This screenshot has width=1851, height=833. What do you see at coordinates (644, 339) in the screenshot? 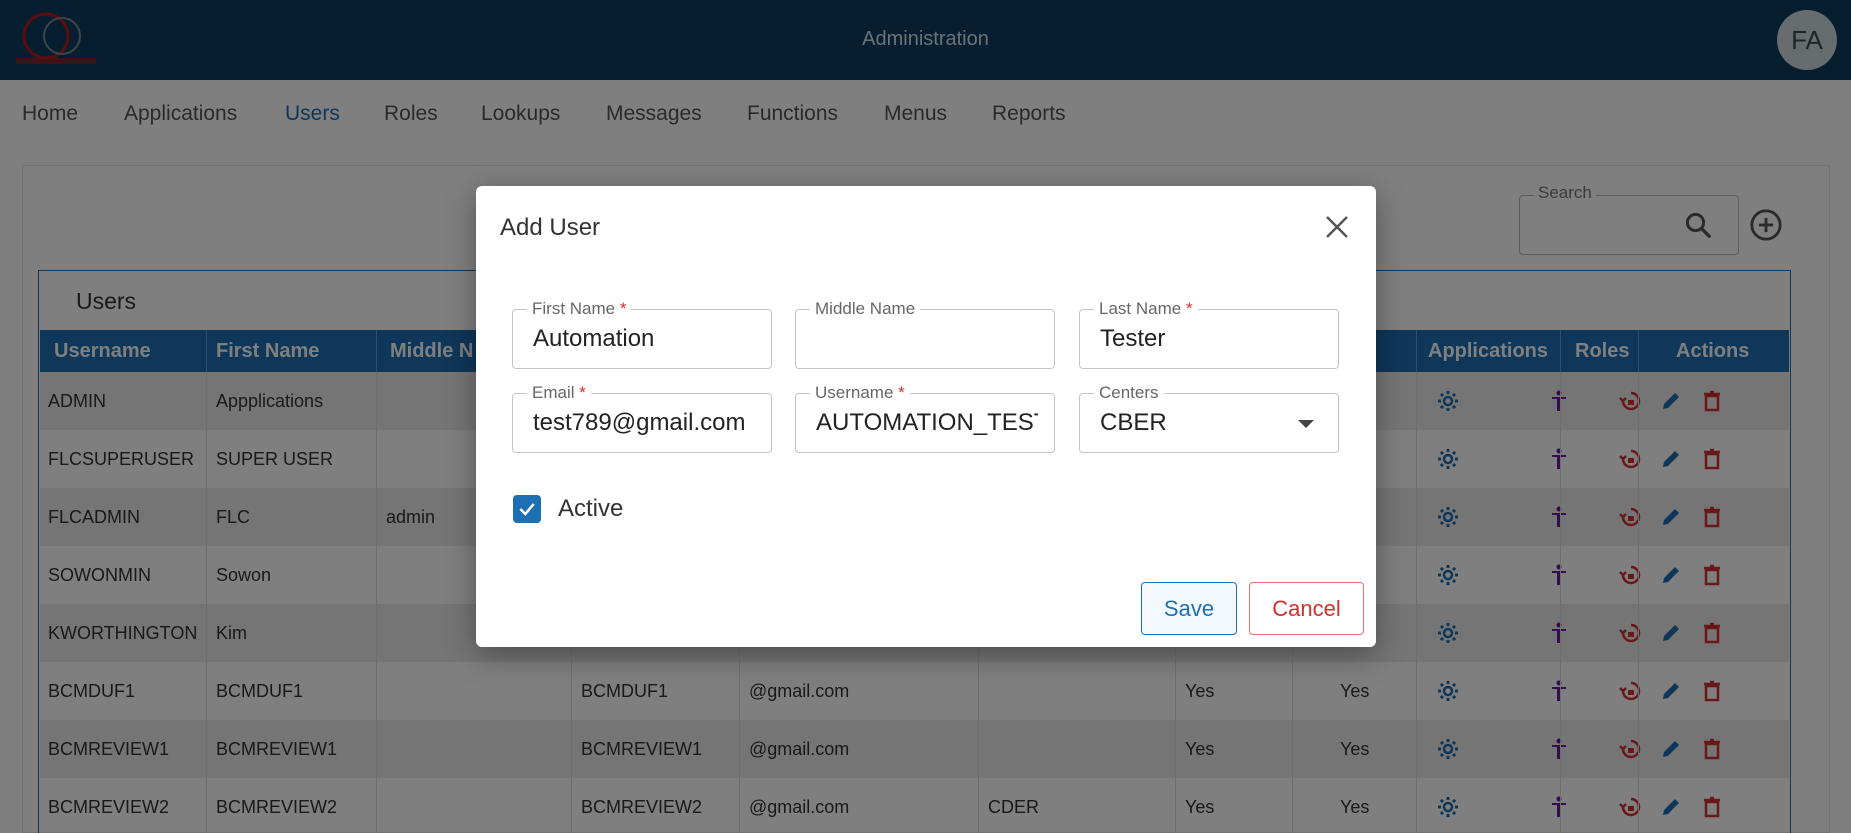
I see `first-name-value: Automation` at bounding box center [644, 339].